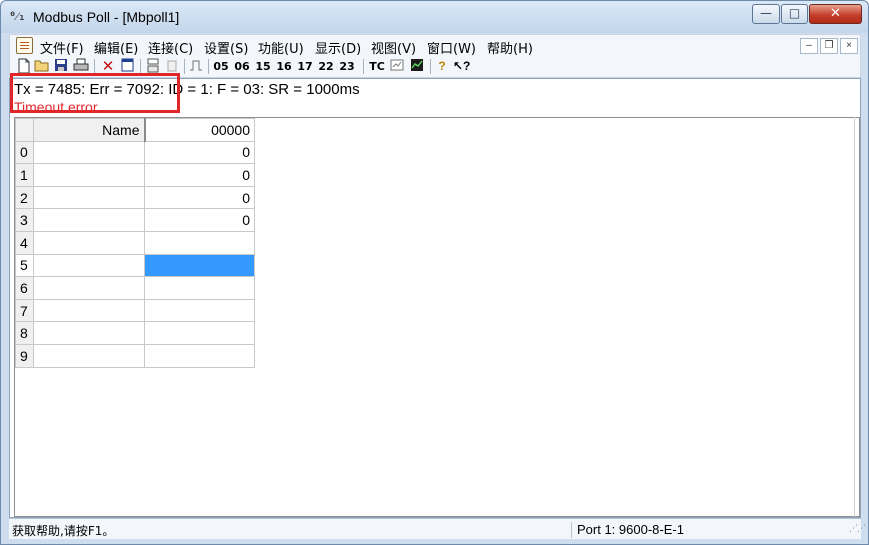 The image size is (869, 545). Describe the element at coordinates (24, 197) in the screenshot. I see `row-index: 2` at that location.